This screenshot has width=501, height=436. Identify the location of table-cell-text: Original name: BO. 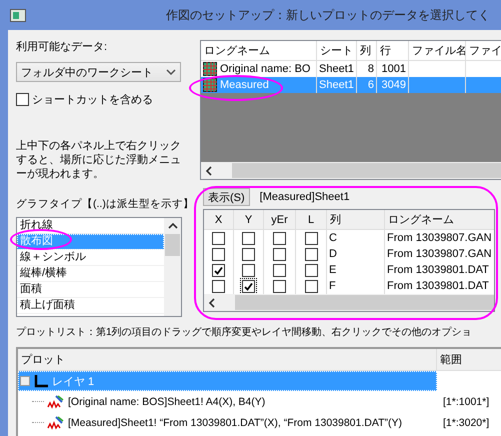
(265, 69).